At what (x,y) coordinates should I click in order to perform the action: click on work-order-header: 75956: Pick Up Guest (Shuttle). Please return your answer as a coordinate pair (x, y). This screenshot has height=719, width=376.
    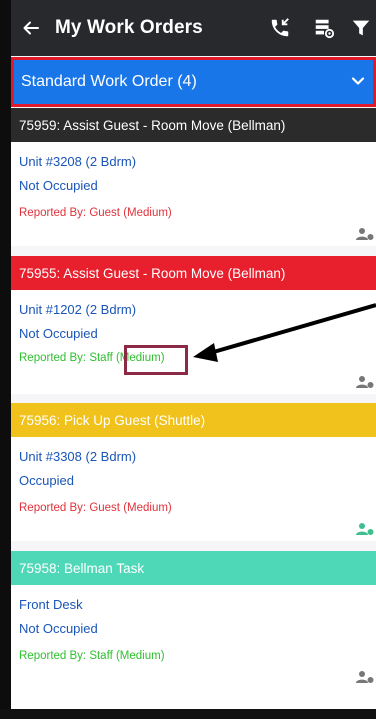
    Looking at the image, I should click on (193, 420).